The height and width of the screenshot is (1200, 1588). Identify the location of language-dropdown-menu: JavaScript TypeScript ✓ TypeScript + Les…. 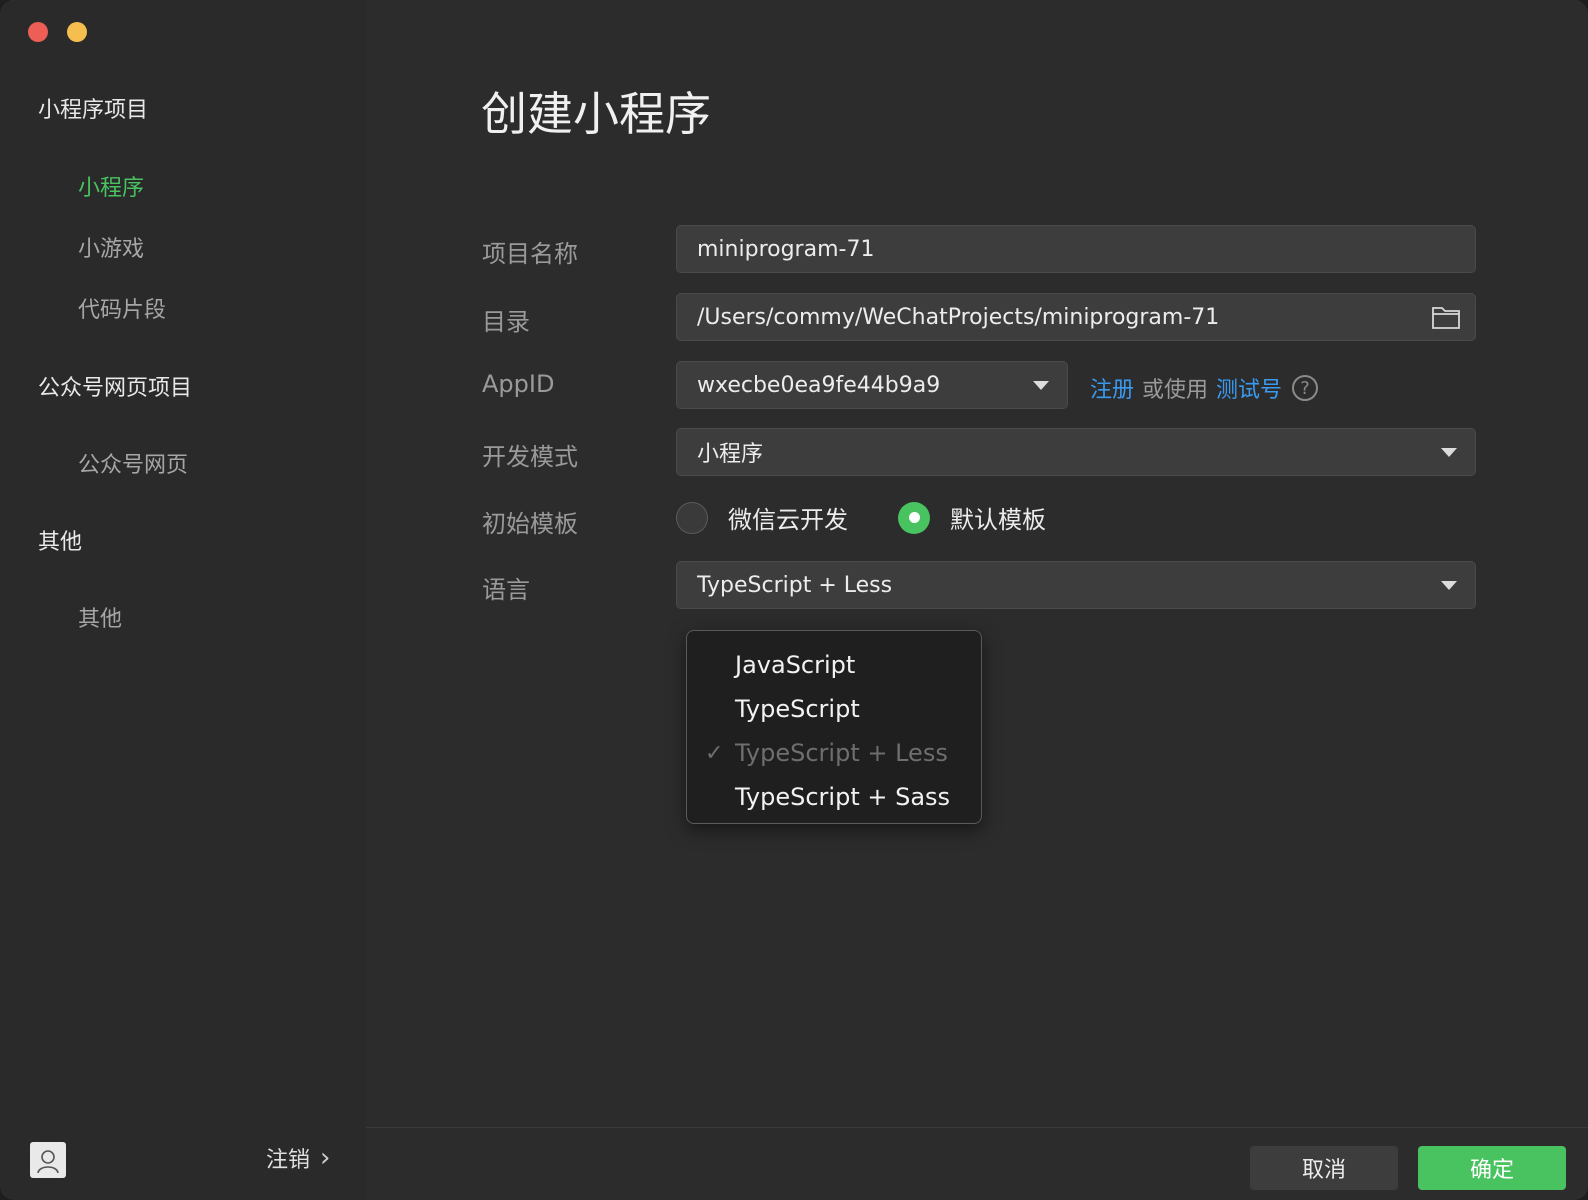
(834, 727).